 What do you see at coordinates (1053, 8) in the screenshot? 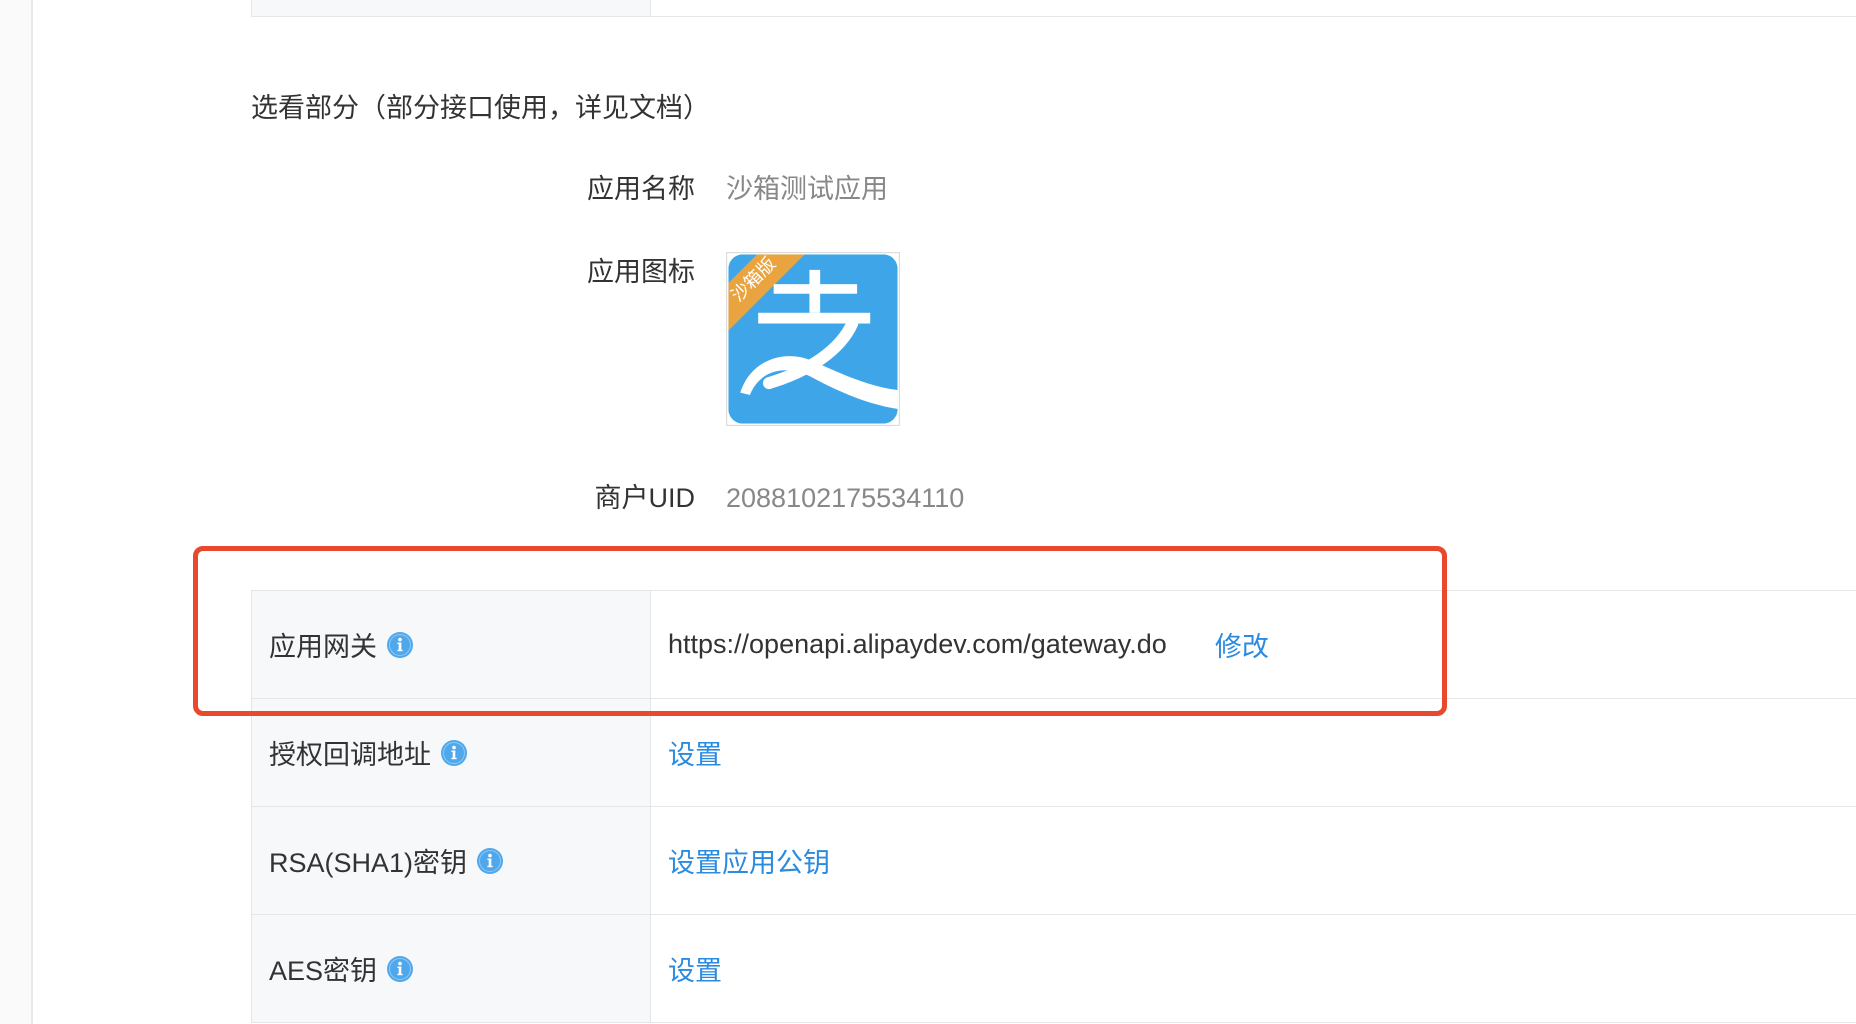
I see `previous-table-row` at bounding box center [1053, 8].